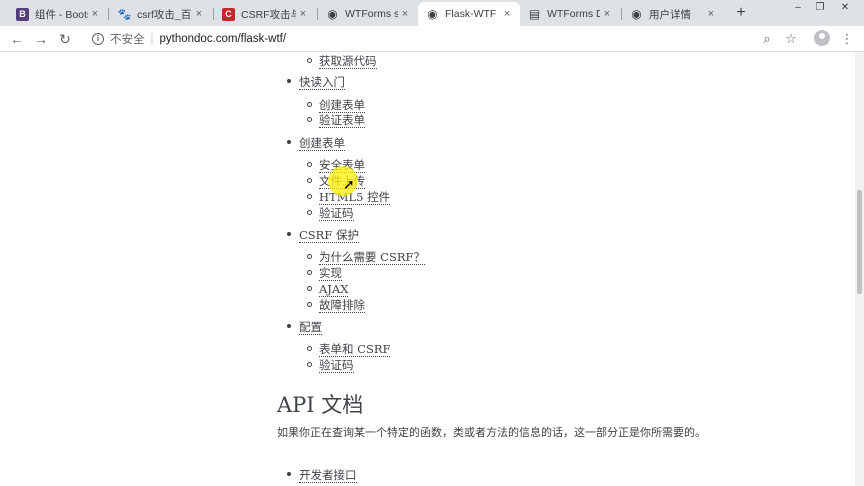  I want to click on mouse-pointer-icon: ➚, so click(349, 184).